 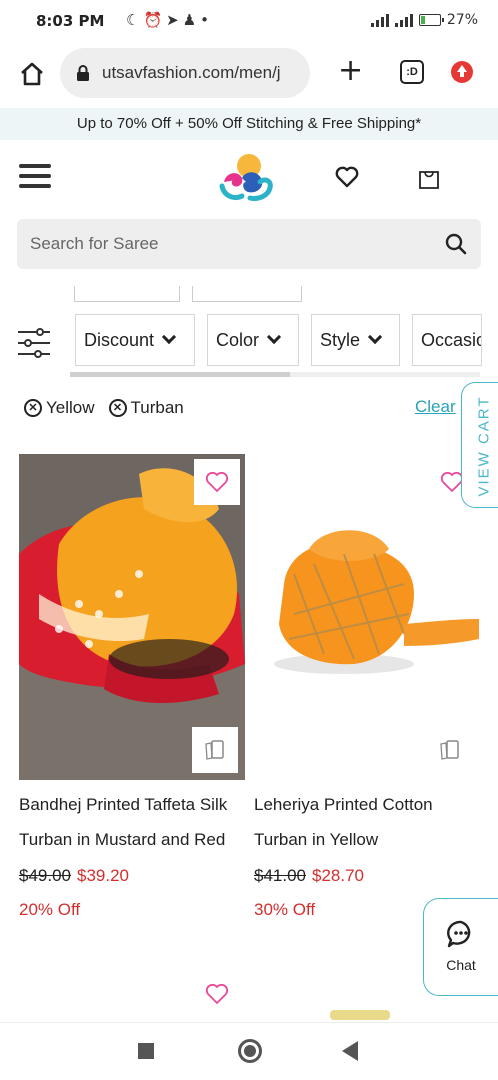 I want to click on chat-bubble-icon, so click(x=461, y=934).